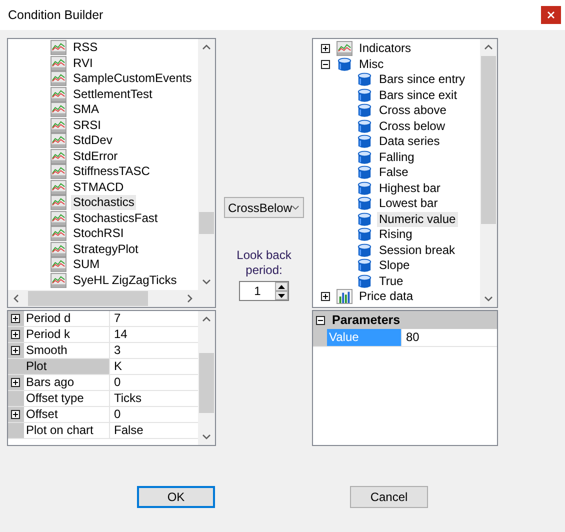 The width and height of the screenshot is (565, 532). I want to click on window-title: Condition Builder, so click(56, 15).